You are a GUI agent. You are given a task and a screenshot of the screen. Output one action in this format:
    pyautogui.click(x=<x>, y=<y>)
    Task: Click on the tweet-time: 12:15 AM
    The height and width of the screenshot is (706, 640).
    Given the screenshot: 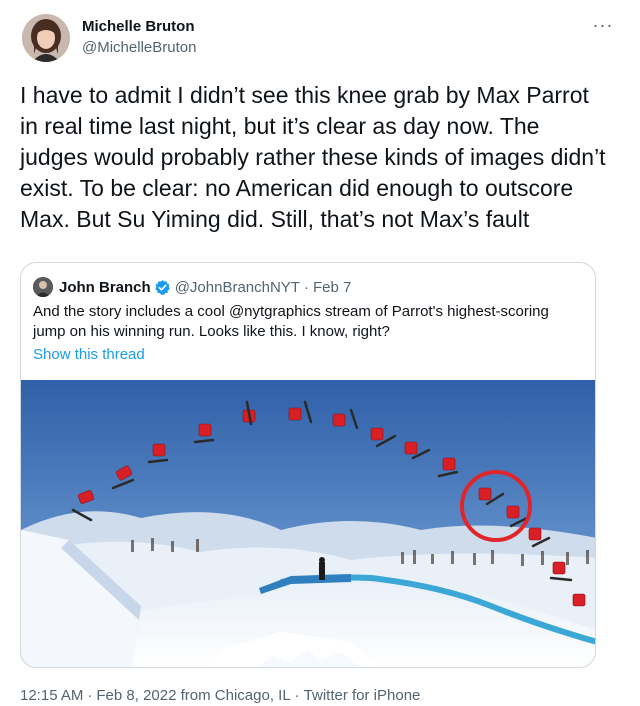 What is the action you would take?
    pyautogui.click(x=51, y=695)
    